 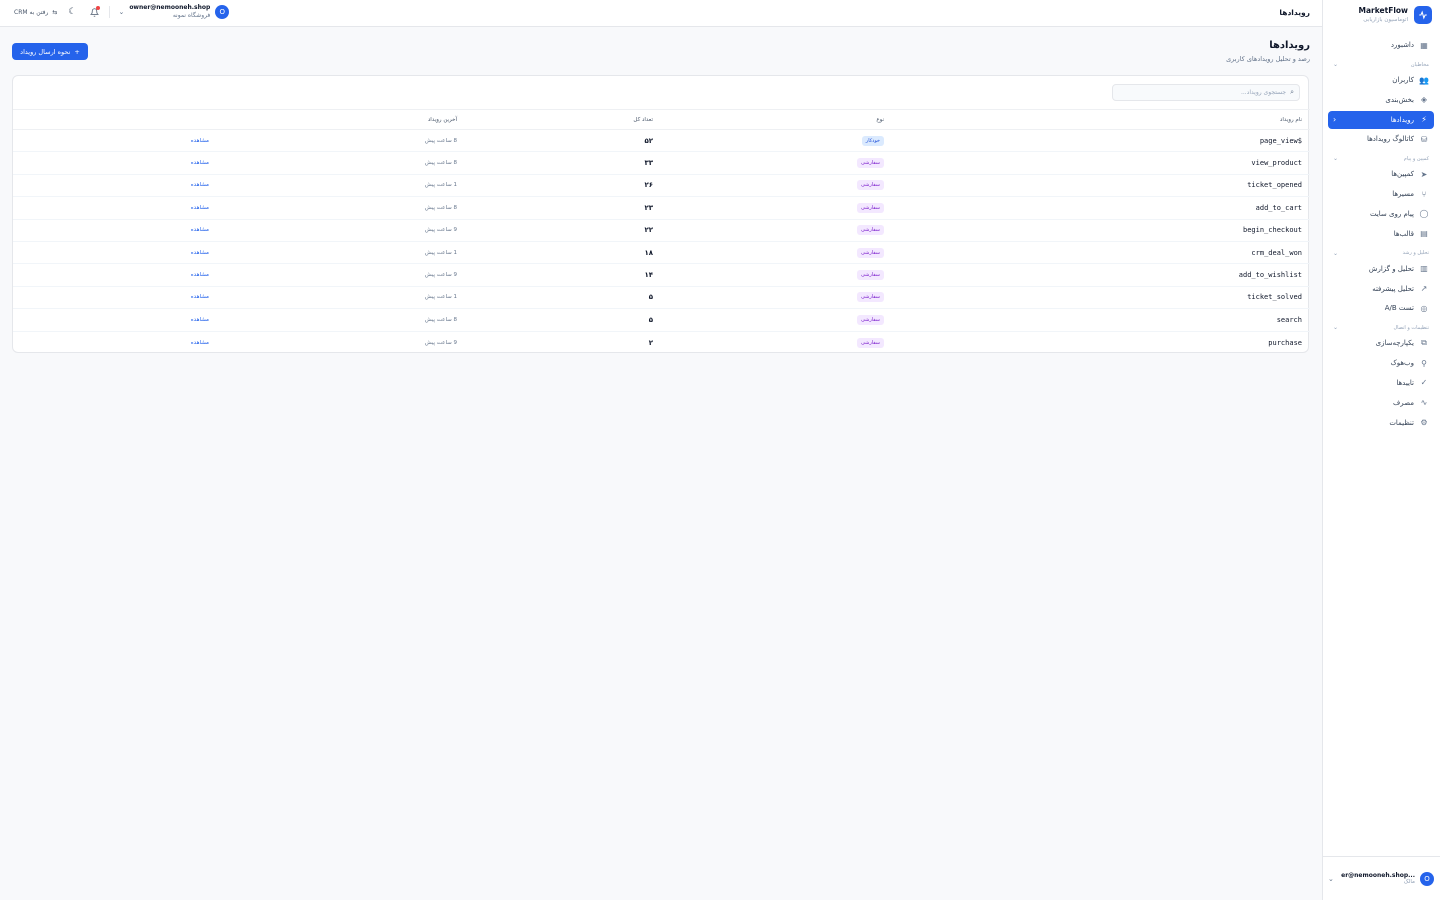 I want to click on search-input, so click(x=1206, y=92).